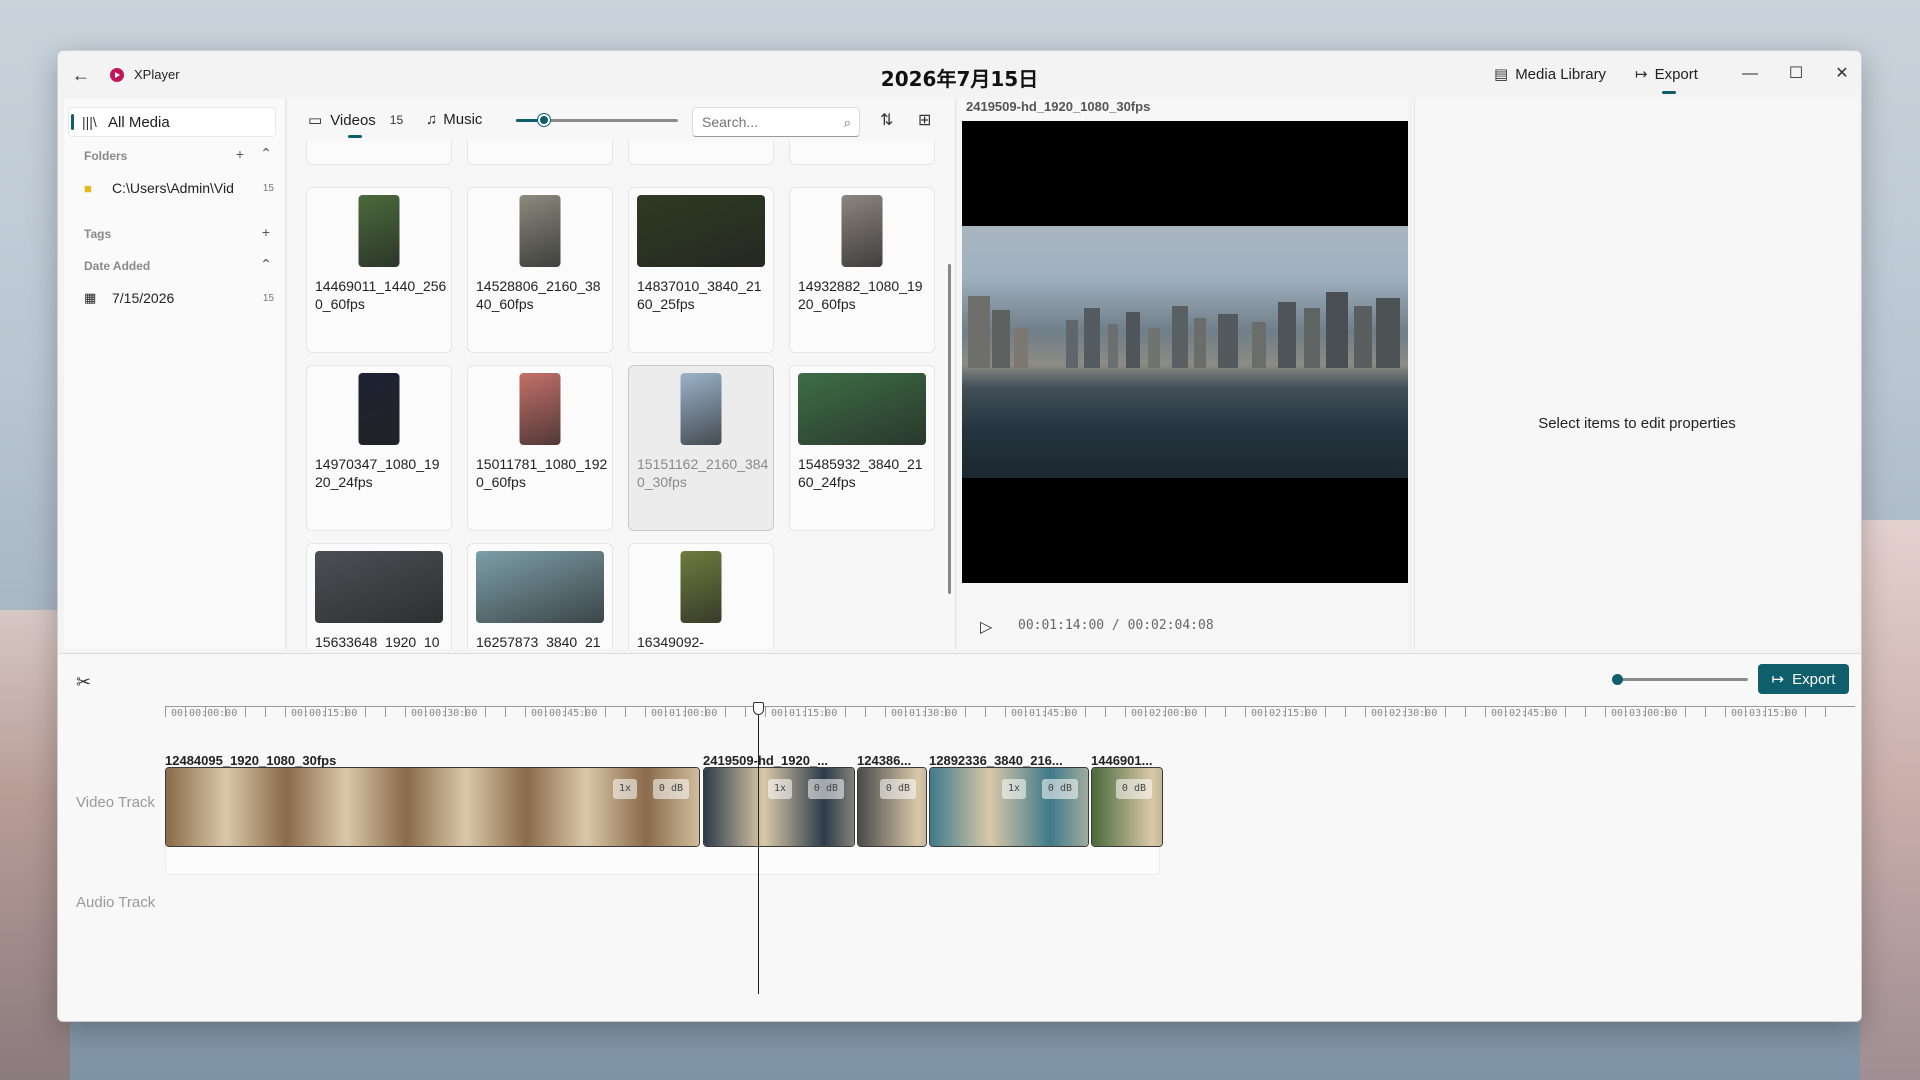  I want to click on grid-scrollbar, so click(949, 429).